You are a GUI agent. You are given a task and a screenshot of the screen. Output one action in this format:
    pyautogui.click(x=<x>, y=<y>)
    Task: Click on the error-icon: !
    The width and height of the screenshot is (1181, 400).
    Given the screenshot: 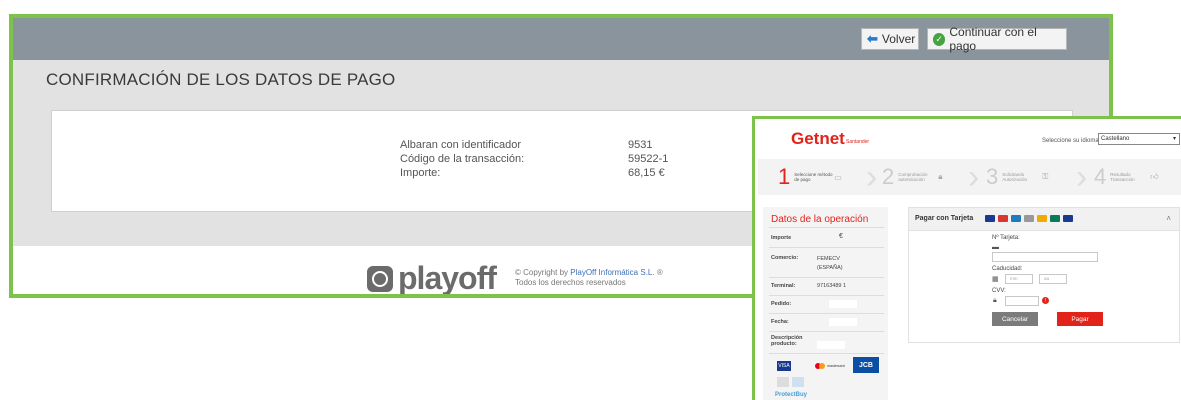 What is the action you would take?
    pyautogui.click(x=1045, y=300)
    